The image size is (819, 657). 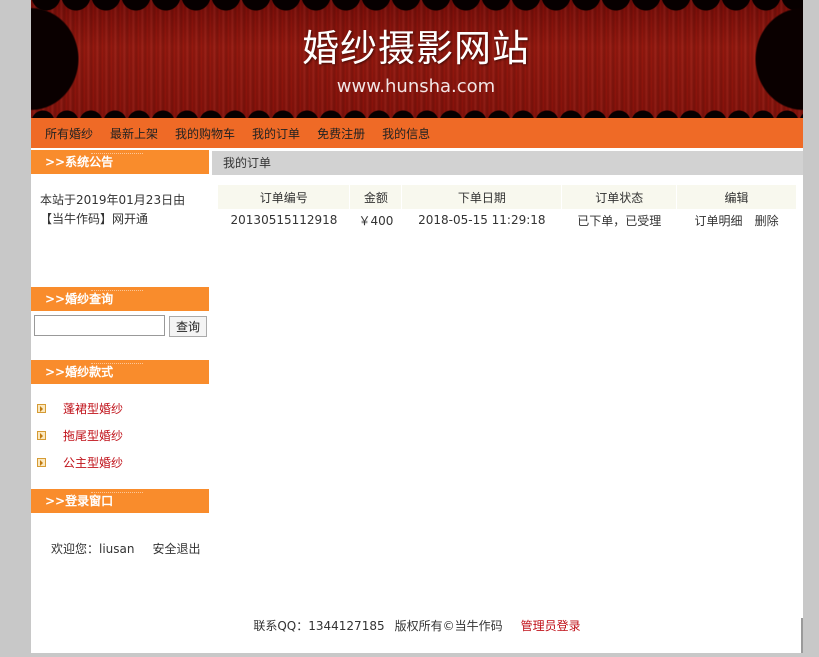 What do you see at coordinates (376, 197) in the screenshot?
I see `col-amount: 金额` at bounding box center [376, 197].